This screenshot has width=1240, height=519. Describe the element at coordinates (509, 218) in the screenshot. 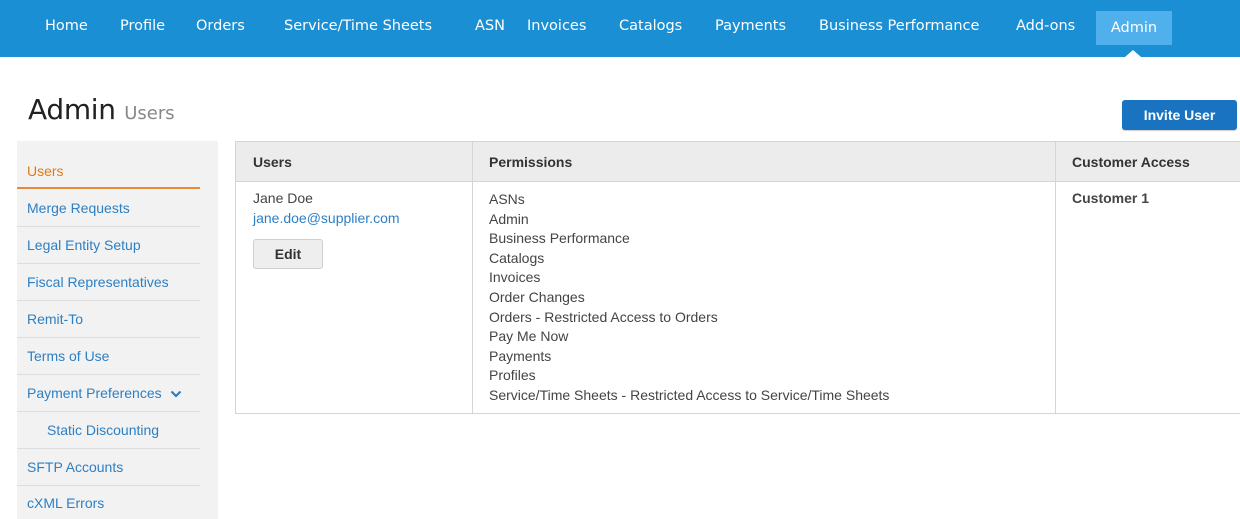

I see `permission-item: Admin` at that location.